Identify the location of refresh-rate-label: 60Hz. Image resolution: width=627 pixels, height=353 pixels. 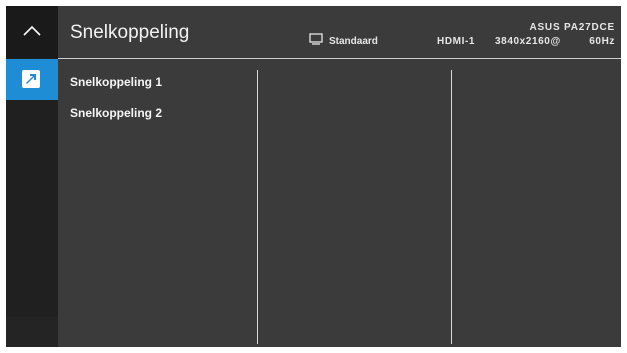
(602, 41).